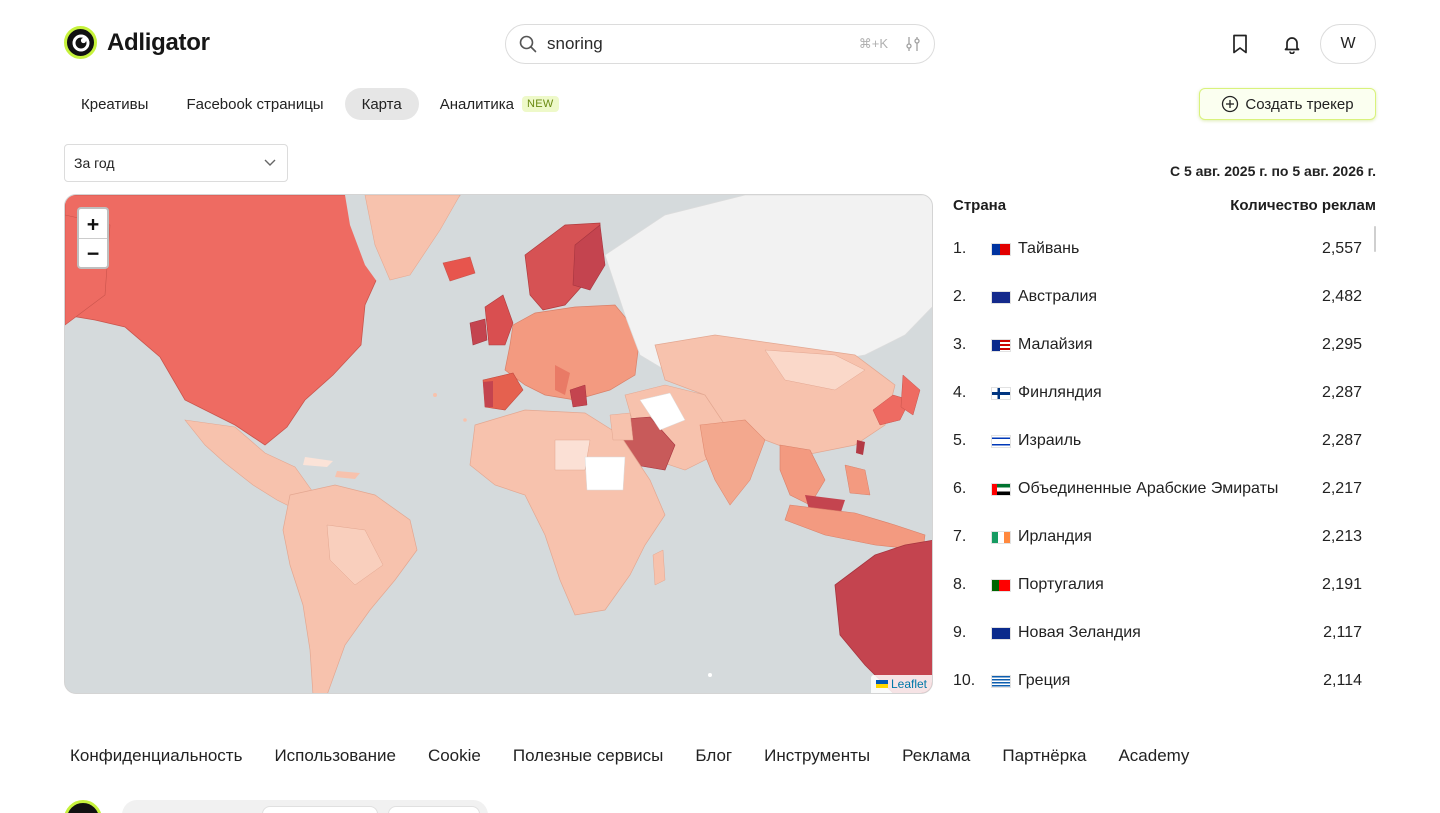  What do you see at coordinates (960, 248) in the screenshot?
I see `row-rank: 1.` at bounding box center [960, 248].